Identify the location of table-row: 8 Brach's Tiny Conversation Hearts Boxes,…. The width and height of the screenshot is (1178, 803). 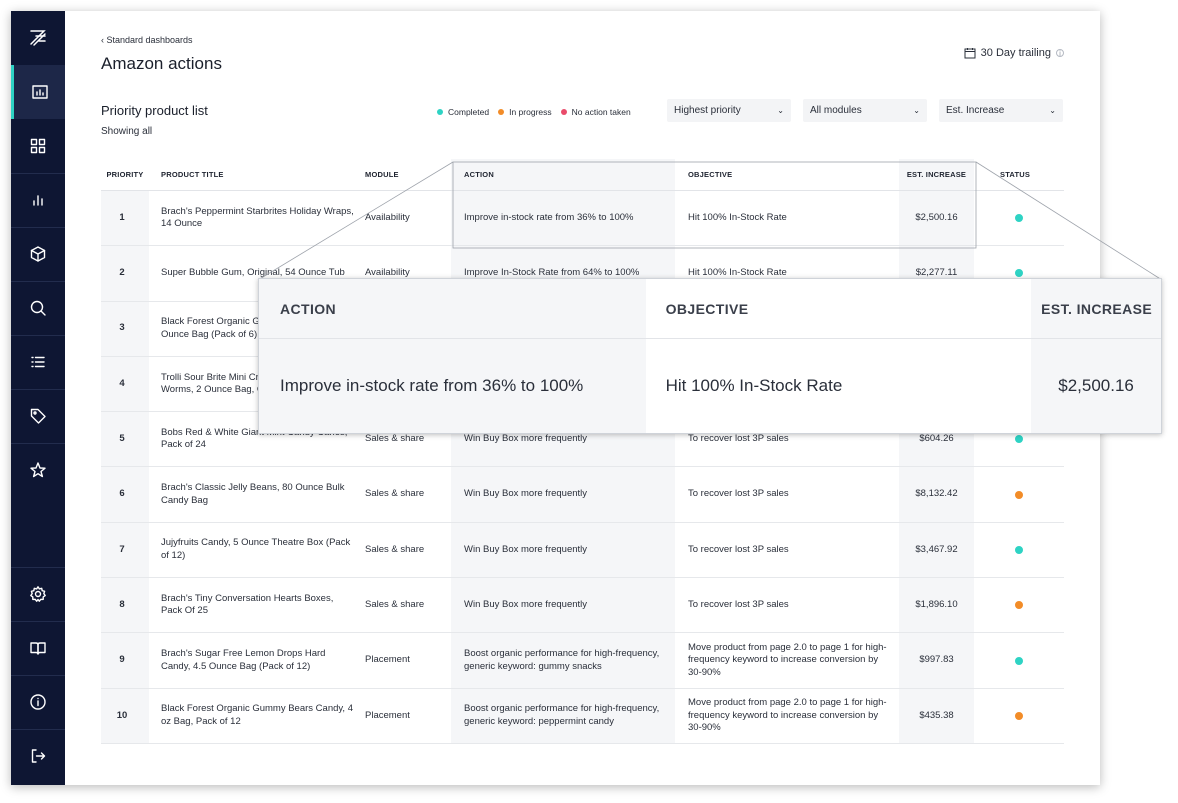
(582, 606).